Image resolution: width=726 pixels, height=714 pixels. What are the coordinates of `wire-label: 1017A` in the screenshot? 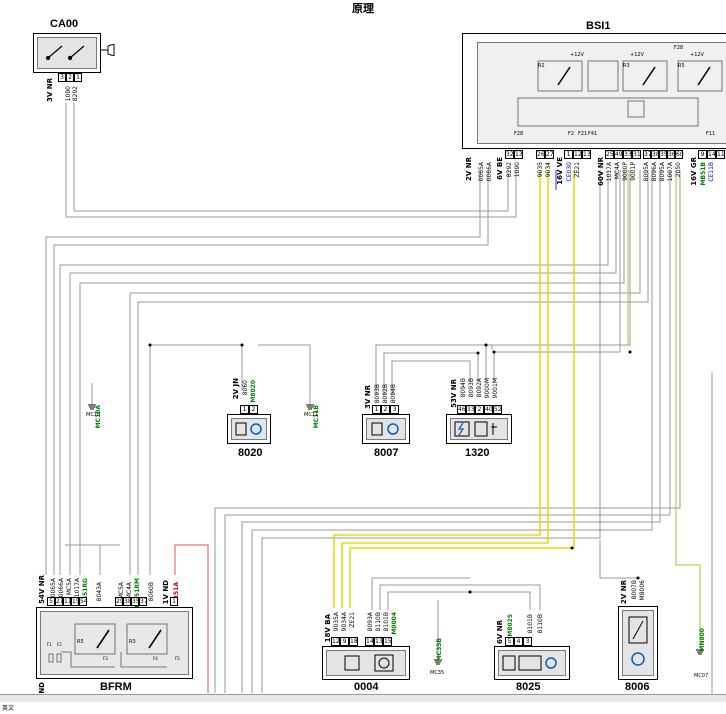 It's located at (77, 588).